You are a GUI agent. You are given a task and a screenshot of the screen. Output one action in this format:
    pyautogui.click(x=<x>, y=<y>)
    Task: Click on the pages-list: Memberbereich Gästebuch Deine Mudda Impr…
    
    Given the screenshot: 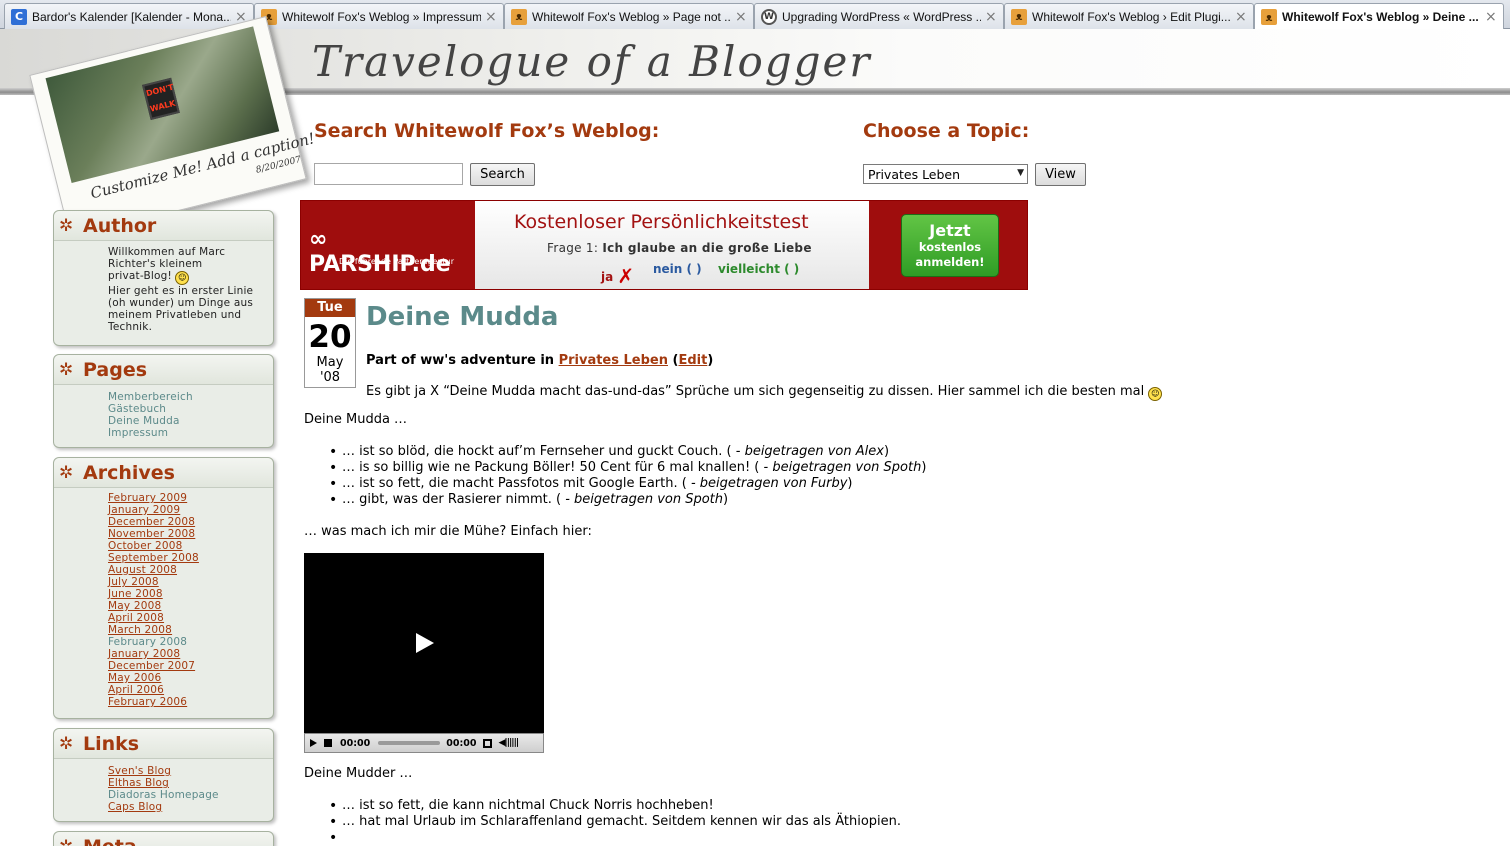 What is the action you would take?
    pyautogui.click(x=163, y=415)
    